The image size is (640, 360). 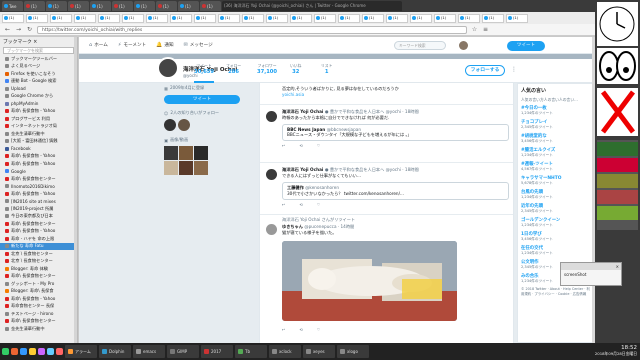 What do you see at coordinates (38, 284) in the screenshot?
I see `bookmark-item: グッシポート - My Pro` at bounding box center [38, 284].